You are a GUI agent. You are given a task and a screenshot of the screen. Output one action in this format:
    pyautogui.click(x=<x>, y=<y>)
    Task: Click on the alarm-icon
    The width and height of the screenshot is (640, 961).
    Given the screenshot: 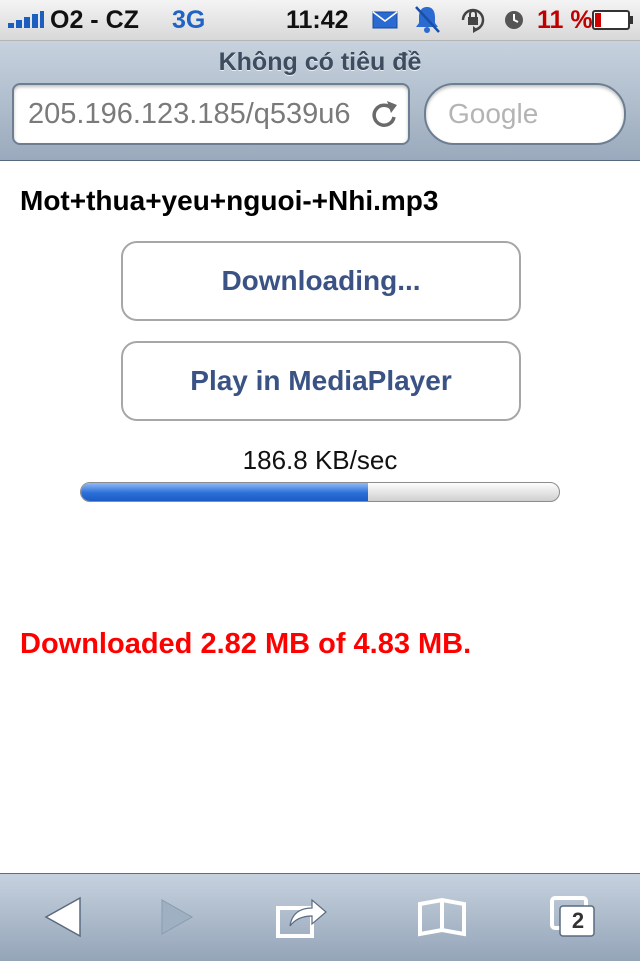 What is the action you would take?
    pyautogui.click(x=514, y=20)
    